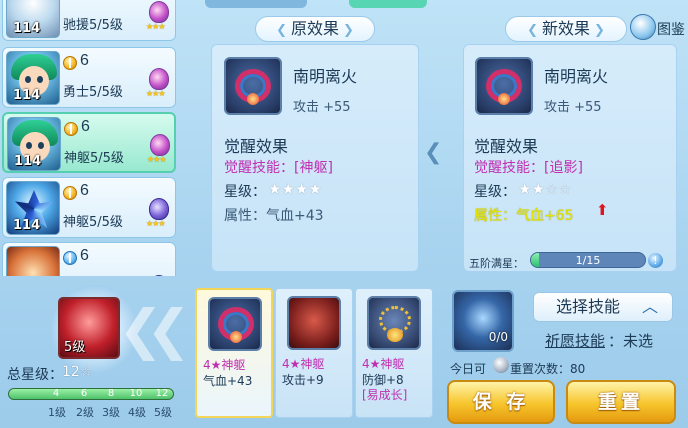 The width and height of the screenshot is (688, 428). I want to click on compare-chevron-icon: ❮, so click(433, 152).